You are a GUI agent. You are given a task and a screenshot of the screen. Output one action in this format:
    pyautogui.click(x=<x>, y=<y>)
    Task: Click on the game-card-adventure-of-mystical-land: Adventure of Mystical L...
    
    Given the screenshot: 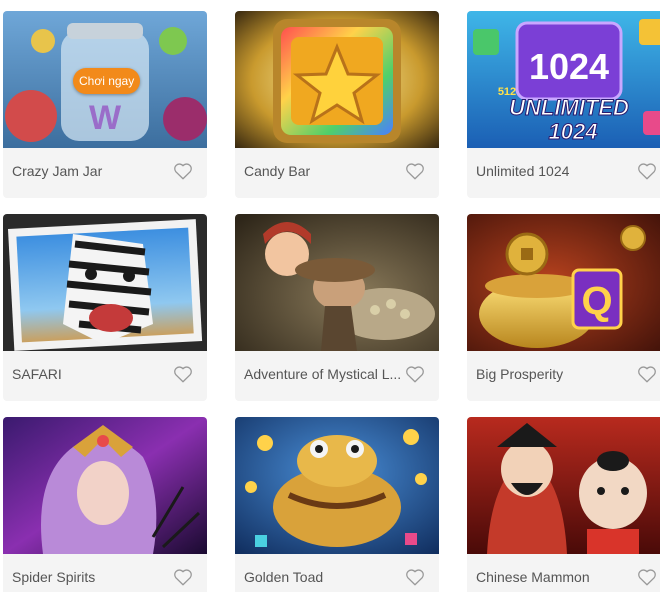 What is the action you would take?
    pyautogui.click(x=337, y=307)
    